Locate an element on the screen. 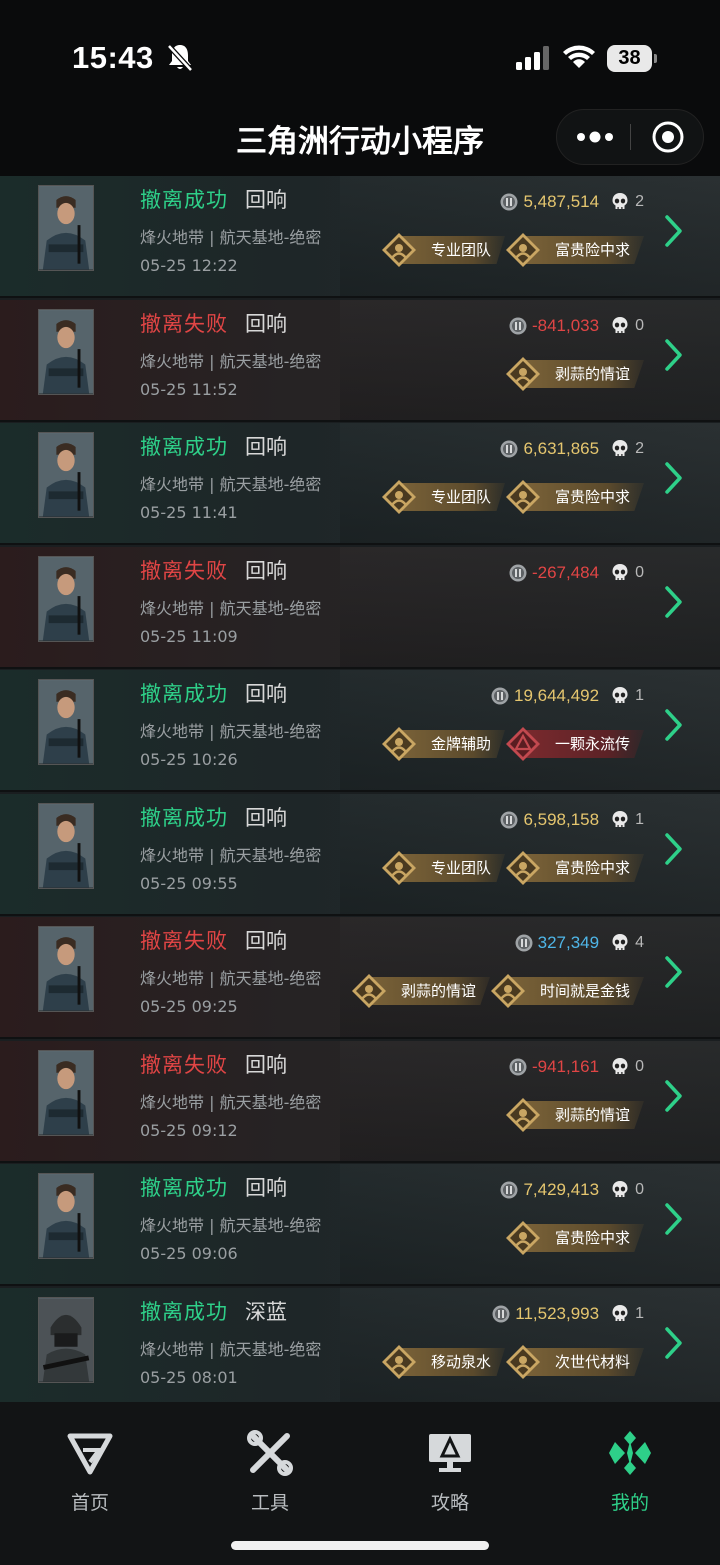 This screenshot has width=720, height=1565. match-time: 05-25 09:25 is located at coordinates (189, 1006).